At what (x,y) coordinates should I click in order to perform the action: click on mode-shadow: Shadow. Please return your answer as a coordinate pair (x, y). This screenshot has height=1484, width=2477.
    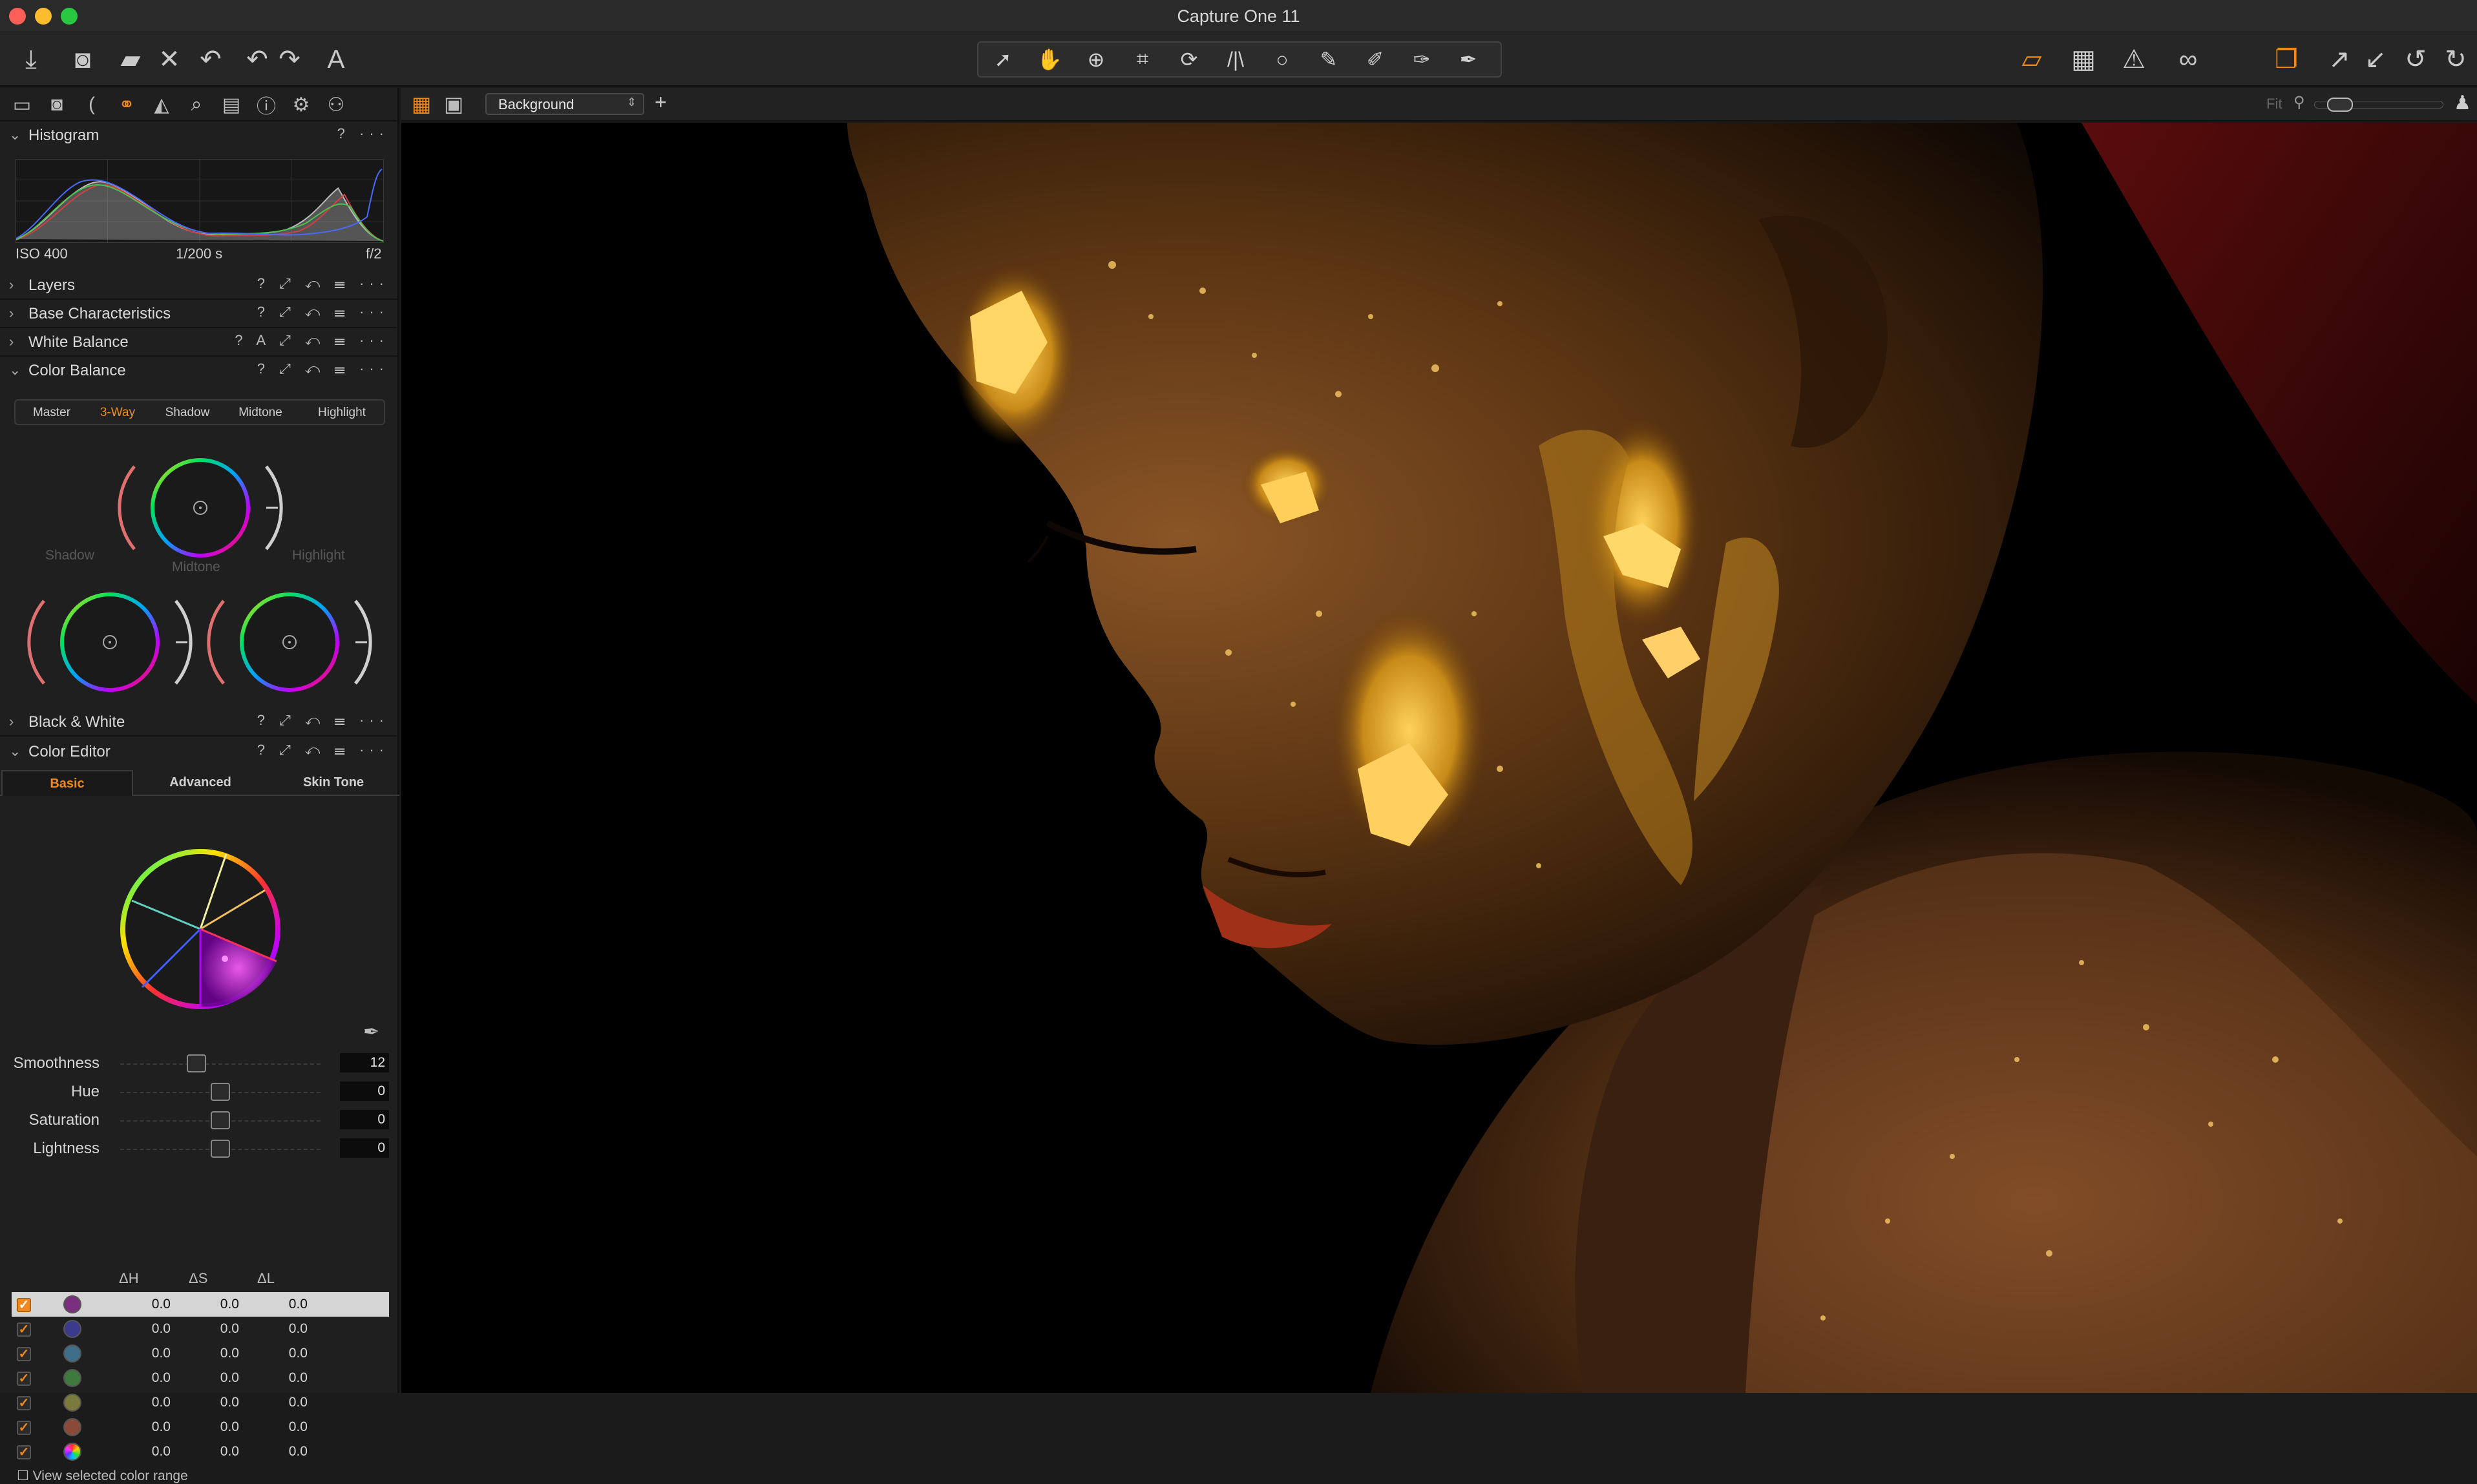
    Looking at the image, I should click on (188, 413).